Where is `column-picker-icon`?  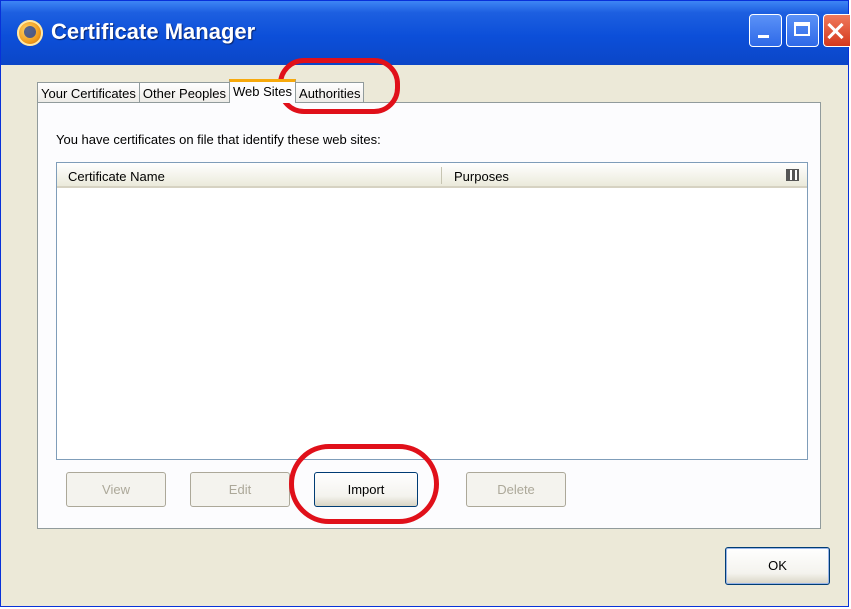
column-picker-icon is located at coordinates (792, 175).